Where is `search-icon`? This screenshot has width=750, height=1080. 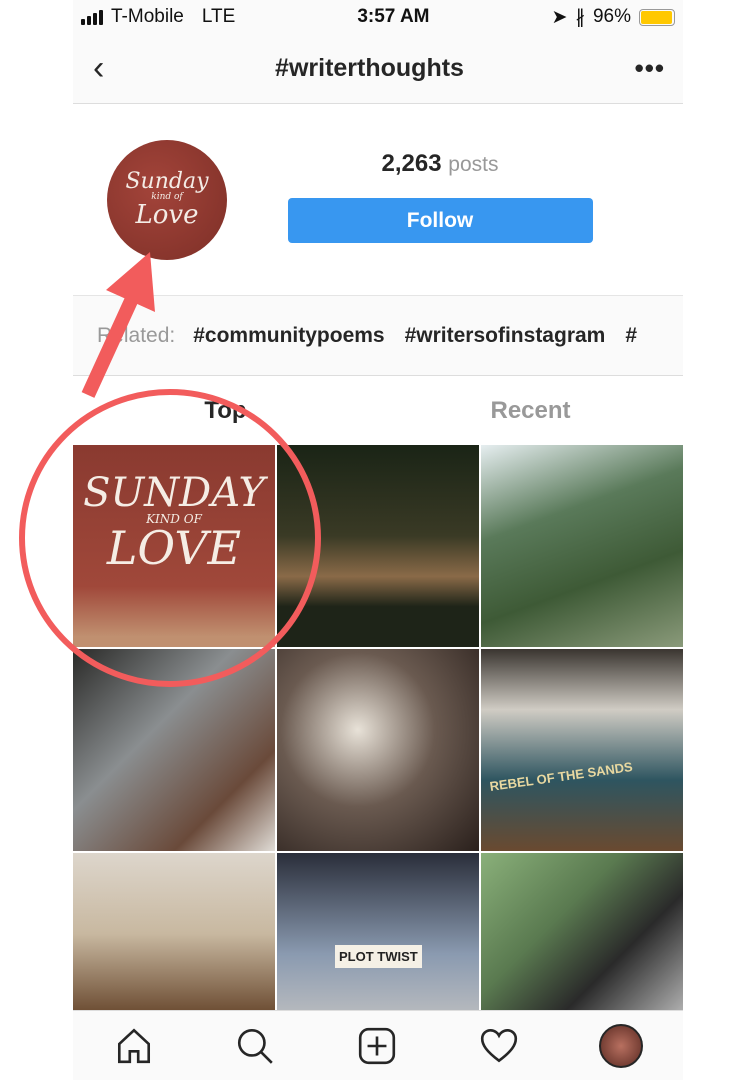
search-icon is located at coordinates (255, 1046).